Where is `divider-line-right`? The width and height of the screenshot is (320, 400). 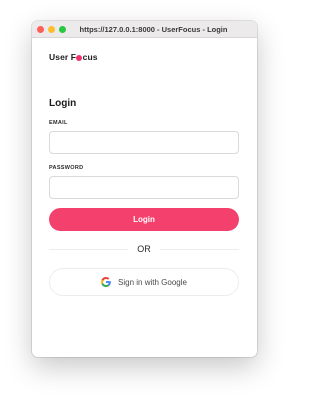
divider-line-right is located at coordinates (199, 249).